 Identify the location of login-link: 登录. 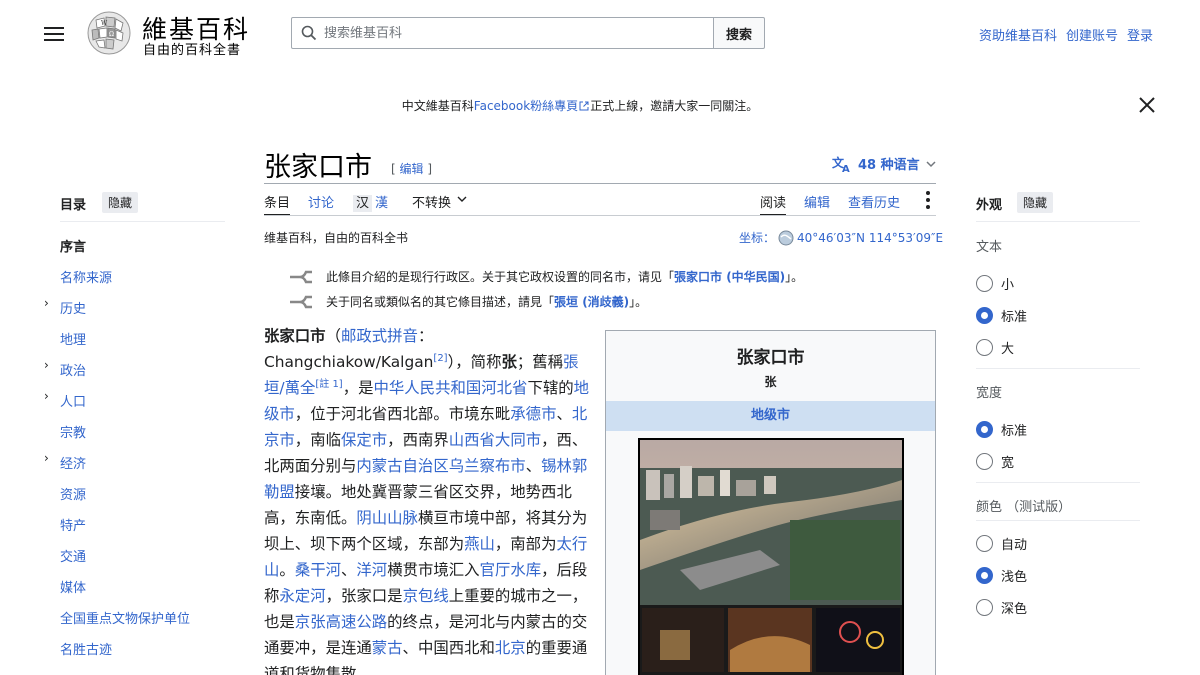
(1140, 34).